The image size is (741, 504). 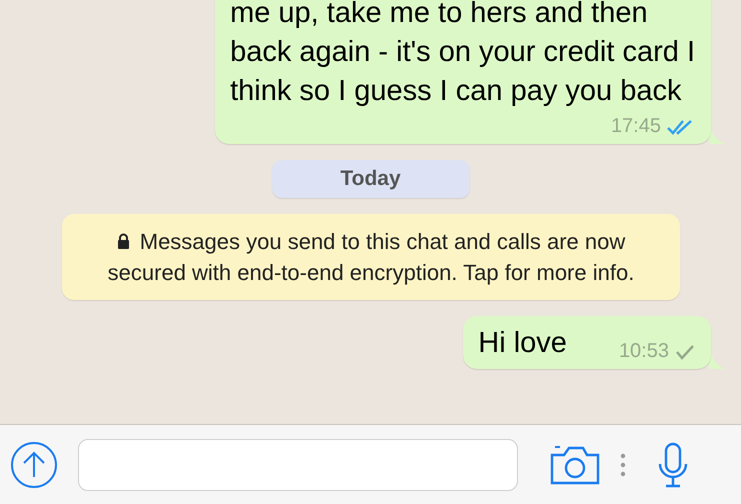 What do you see at coordinates (575, 464) in the screenshot?
I see `camera-icon` at bounding box center [575, 464].